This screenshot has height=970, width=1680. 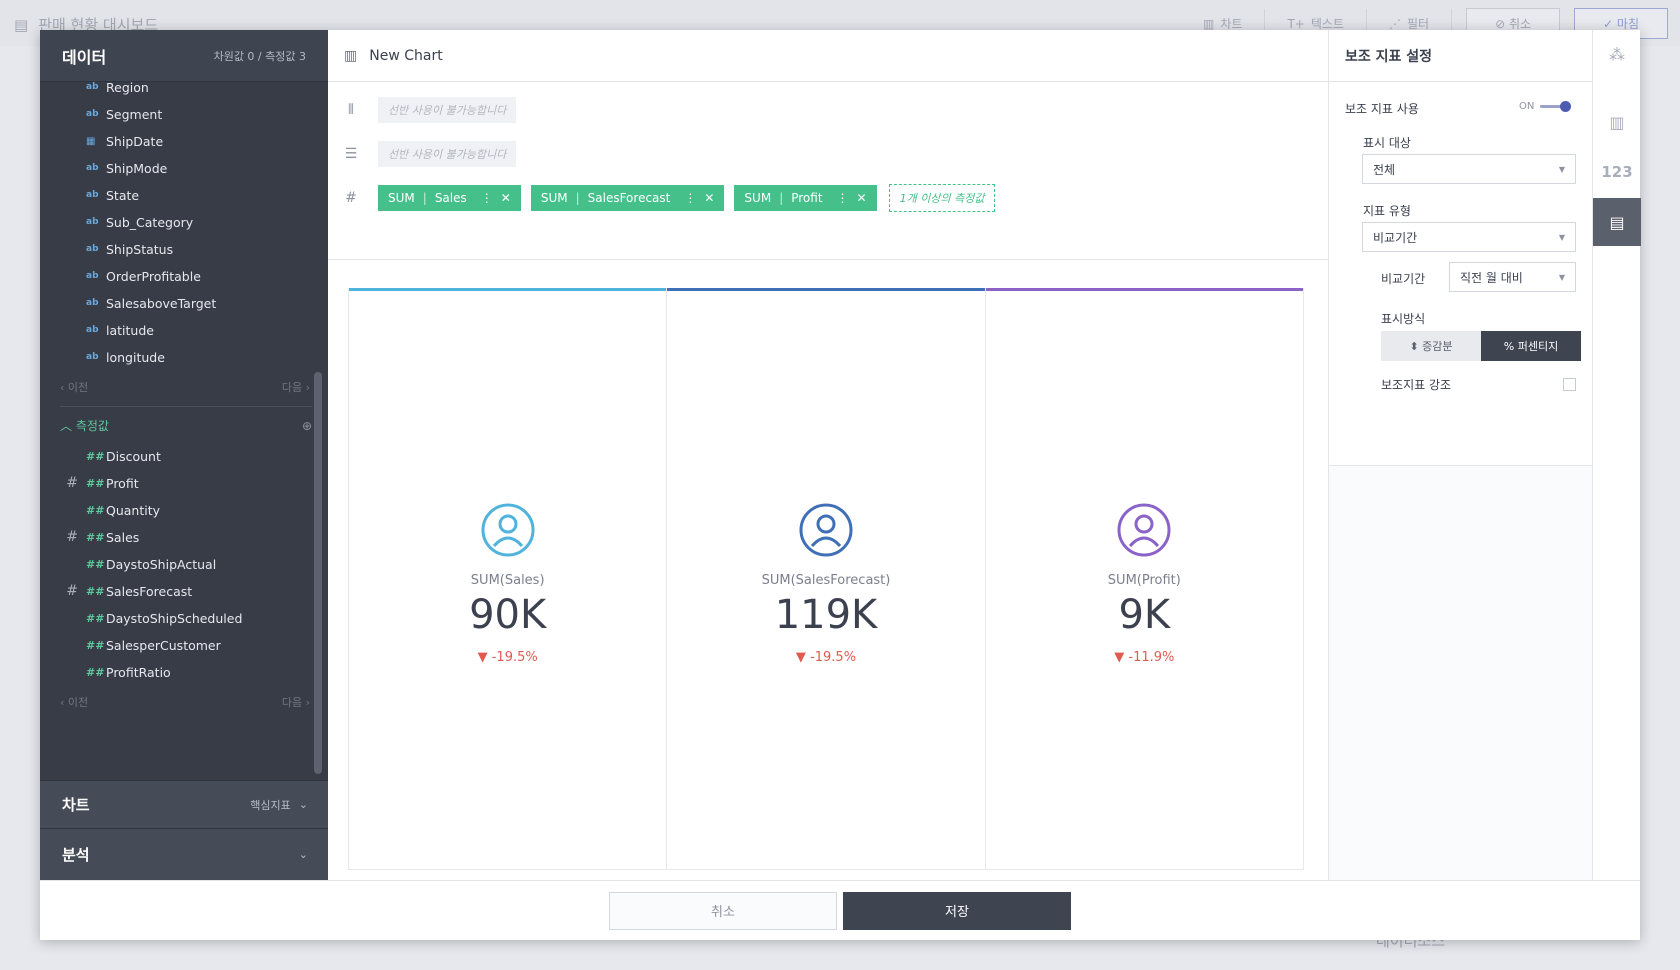 I want to click on kpi-label: SUM(Profit), so click(x=1144, y=580).